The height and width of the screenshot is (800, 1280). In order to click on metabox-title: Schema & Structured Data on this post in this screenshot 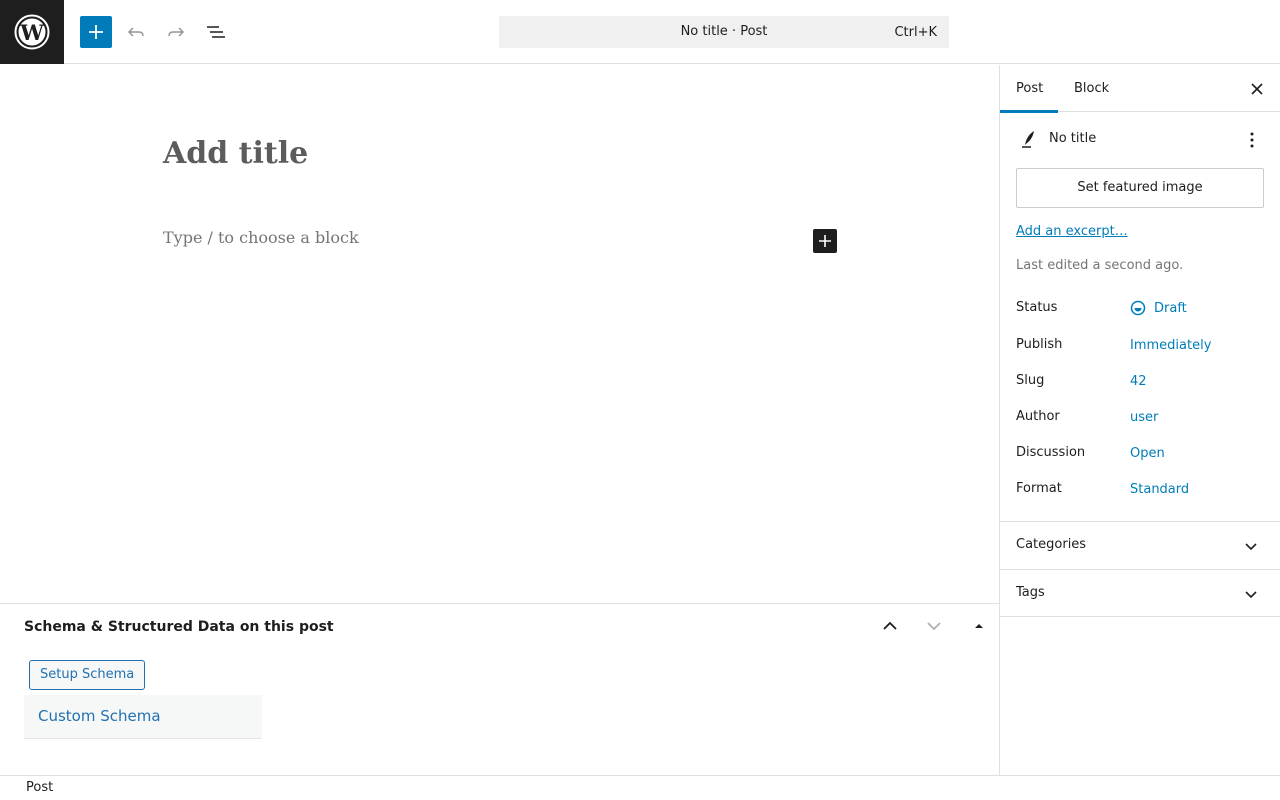, I will do `click(179, 627)`.